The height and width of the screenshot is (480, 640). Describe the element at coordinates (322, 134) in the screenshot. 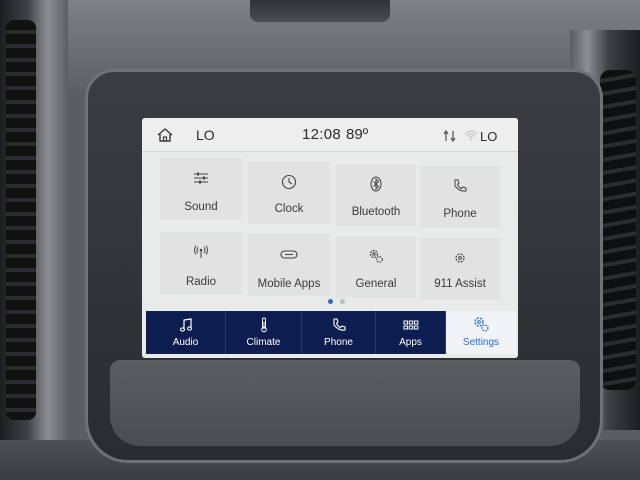

I see `clock-time: 12:08` at that location.